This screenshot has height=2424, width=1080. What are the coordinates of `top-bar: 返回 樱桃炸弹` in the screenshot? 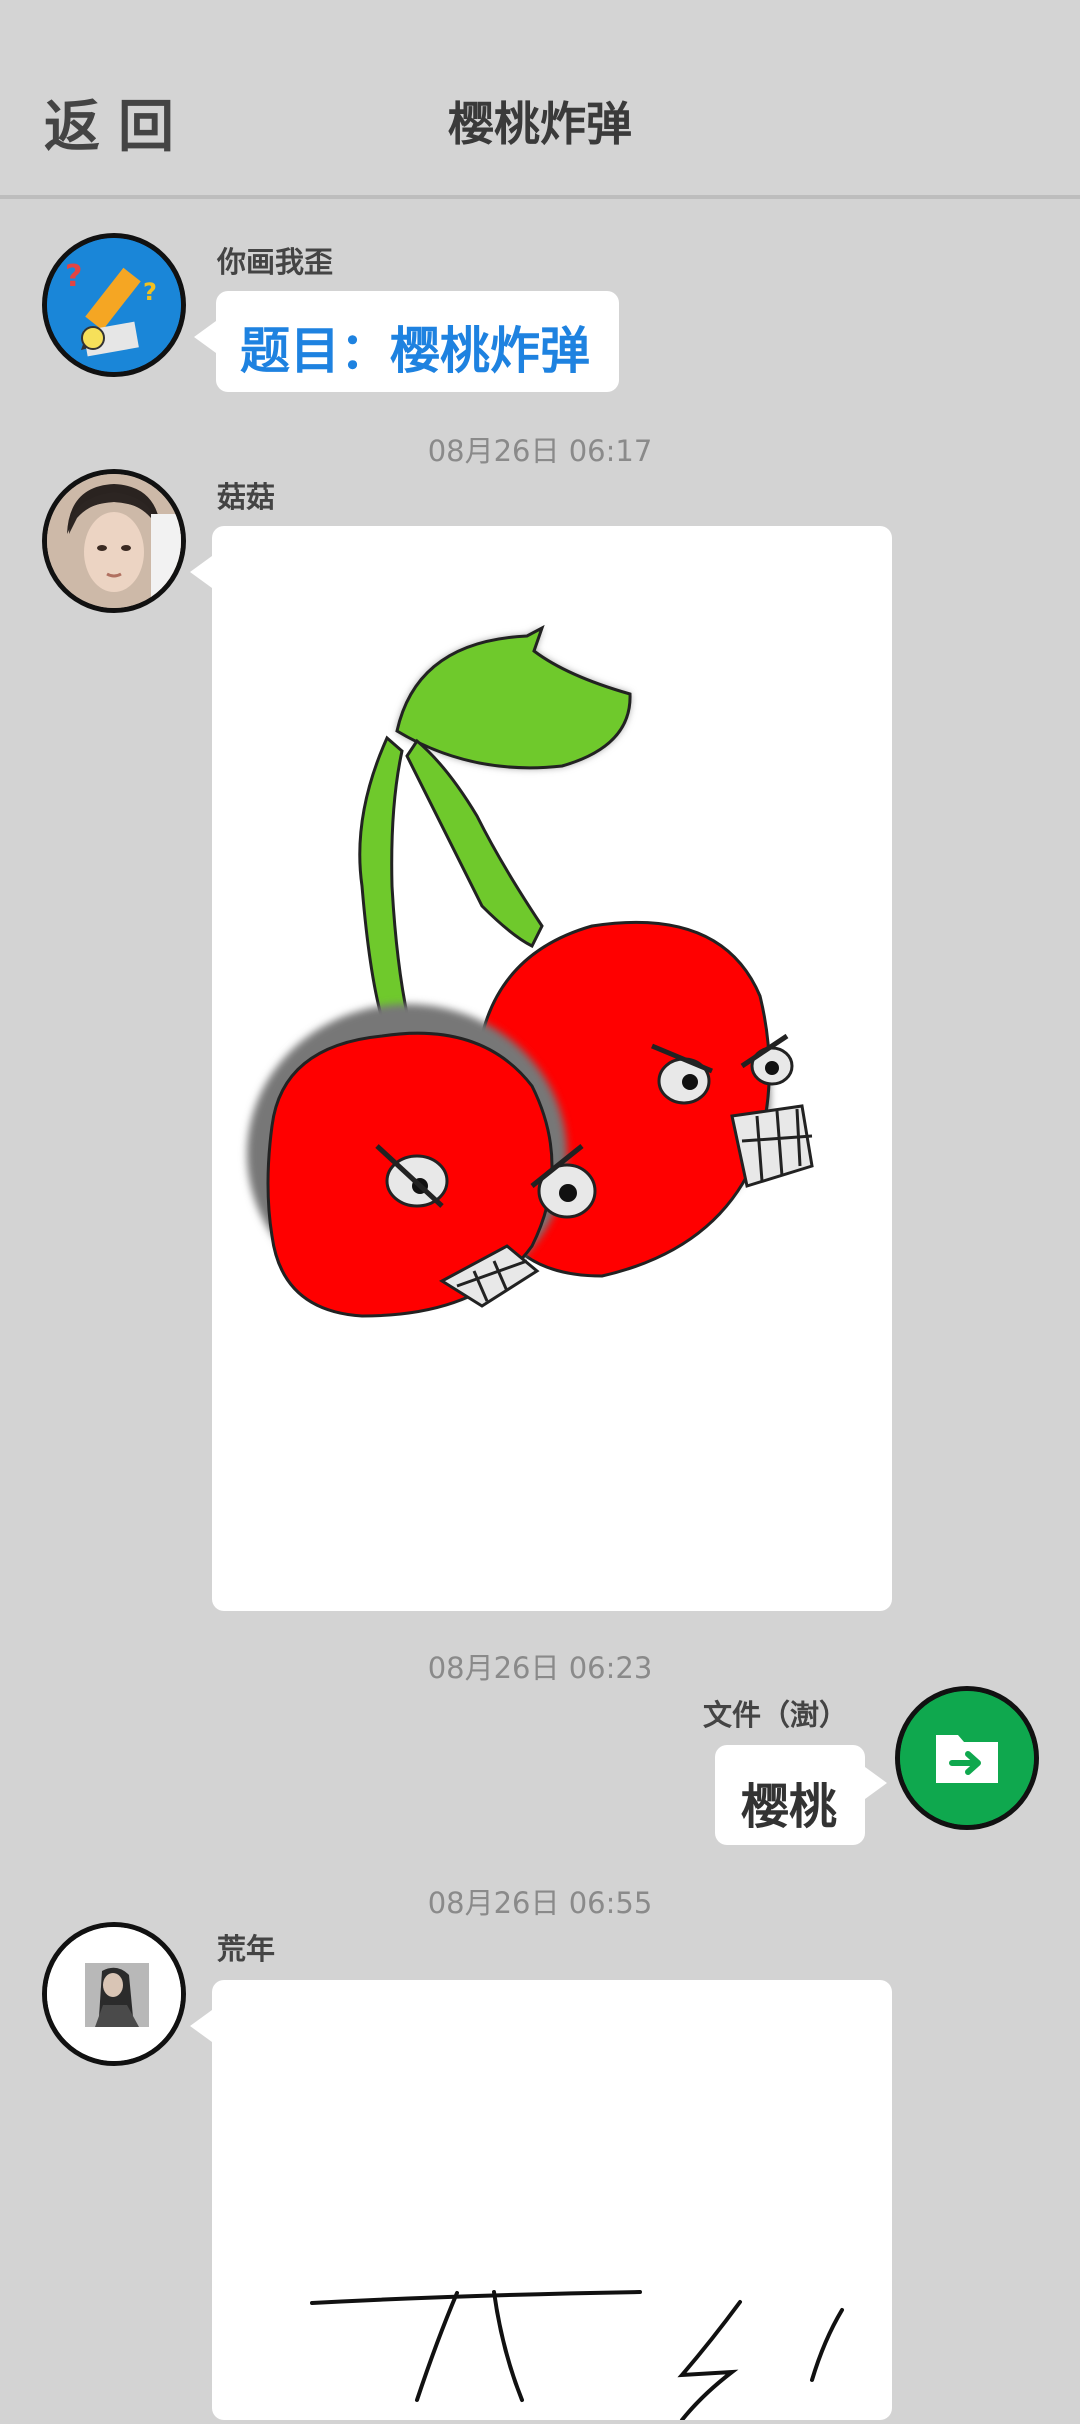 It's located at (540, 99).